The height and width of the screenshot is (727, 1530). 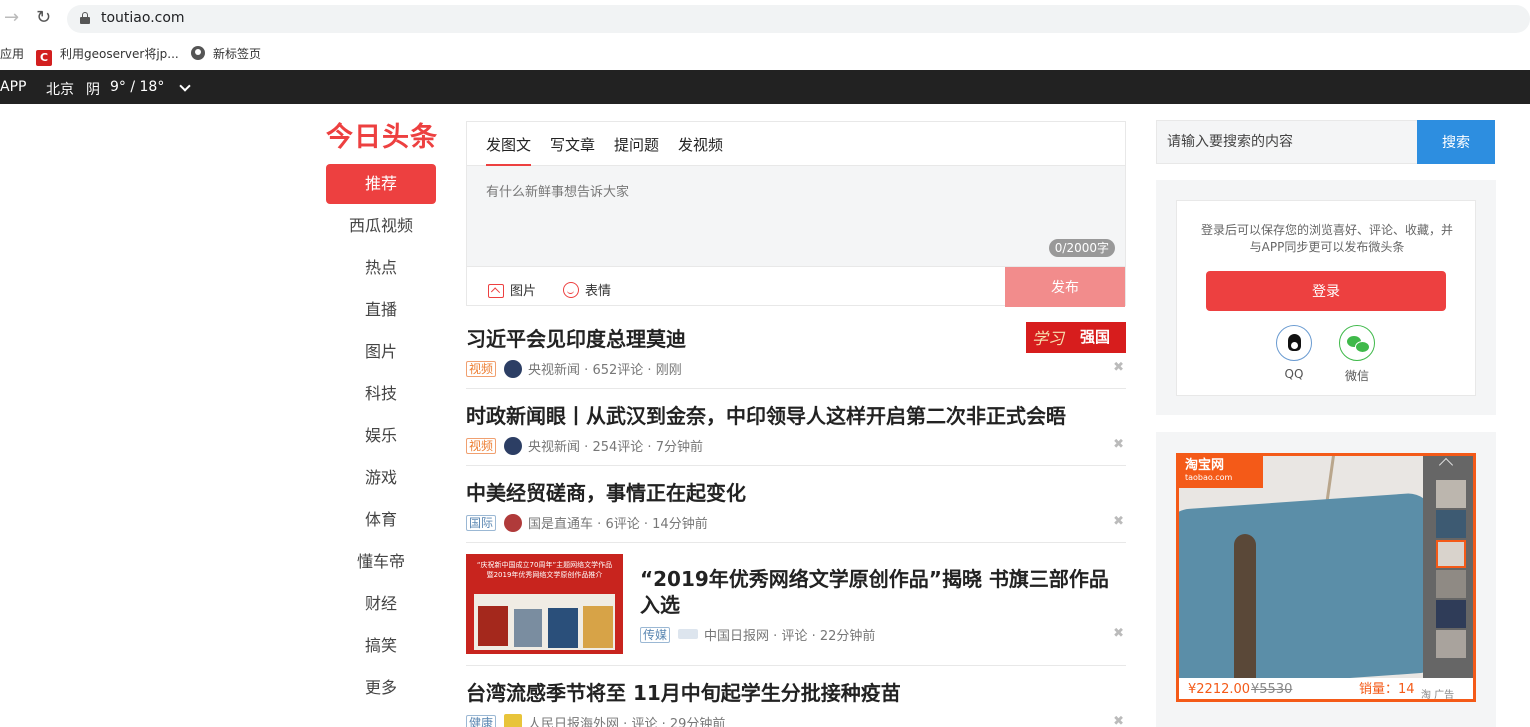 What do you see at coordinates (481, 721) in the screenshot?
I see `category-tag: 健康` at bounding box center [481, 721].